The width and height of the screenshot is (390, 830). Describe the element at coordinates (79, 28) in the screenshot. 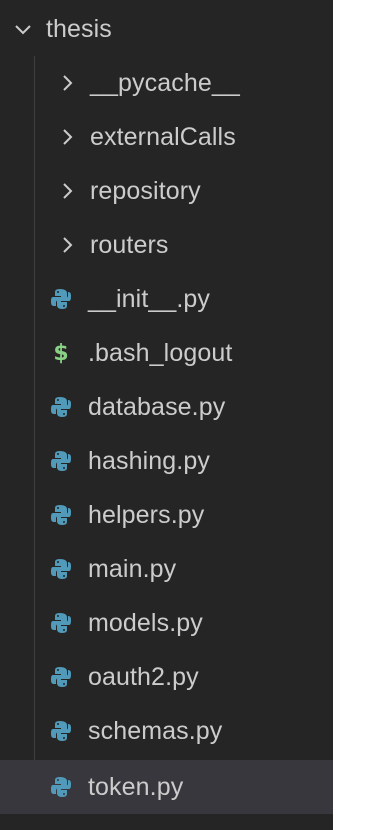

I see `folder-label: thesis` at that location.